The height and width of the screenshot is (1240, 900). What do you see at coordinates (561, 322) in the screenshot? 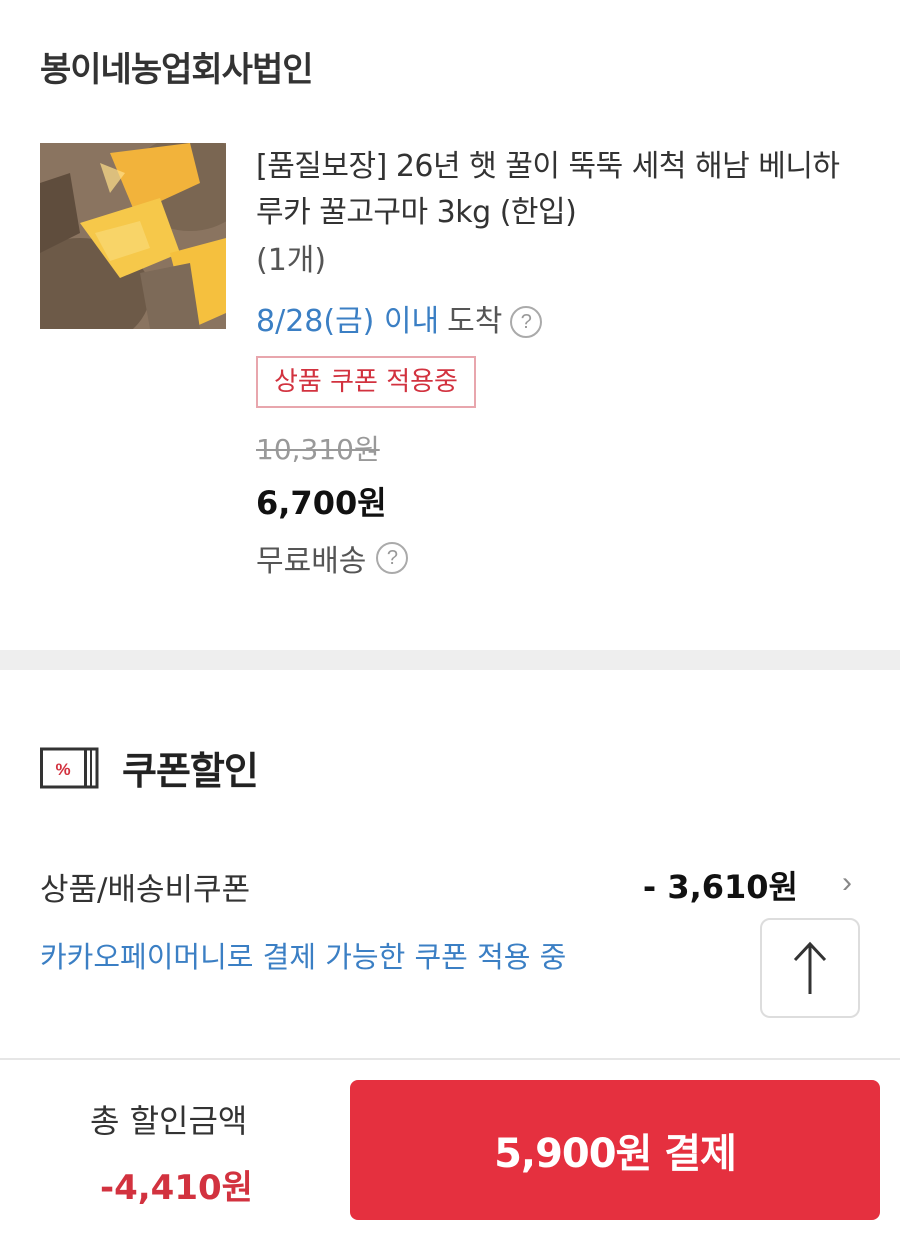
I see `delivery-estimate: 8/28(금) 이내 도착 ?` at bounding box center [561, 322].